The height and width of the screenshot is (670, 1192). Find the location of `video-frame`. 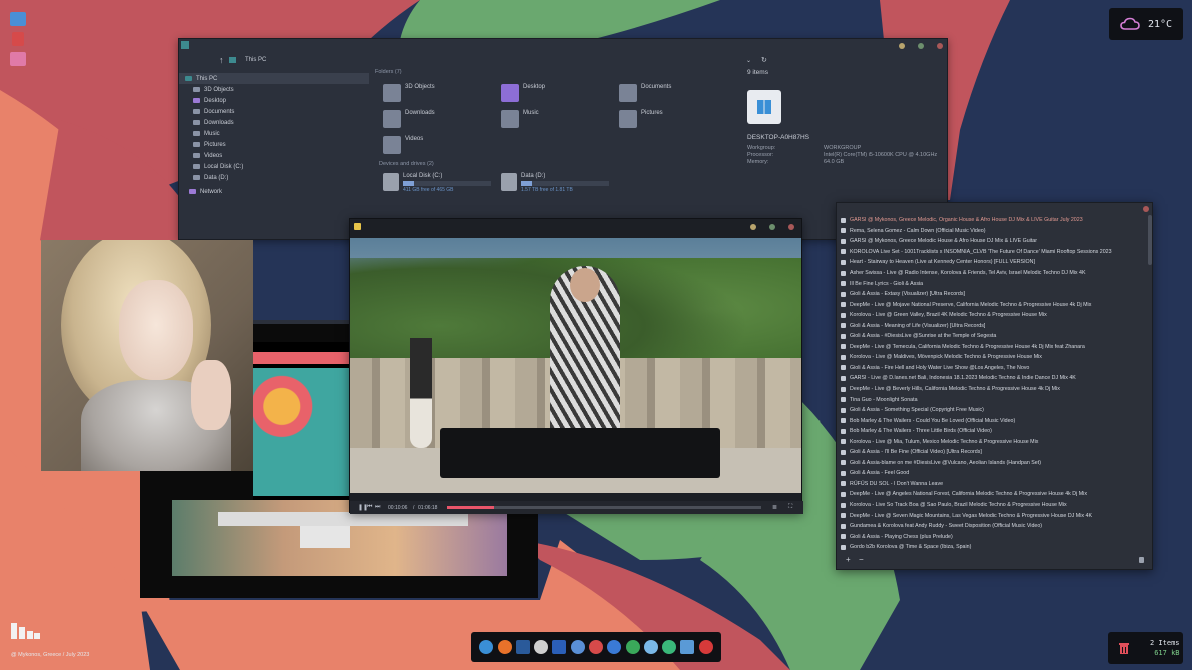

video-frame is located at coordinates (575, 365).